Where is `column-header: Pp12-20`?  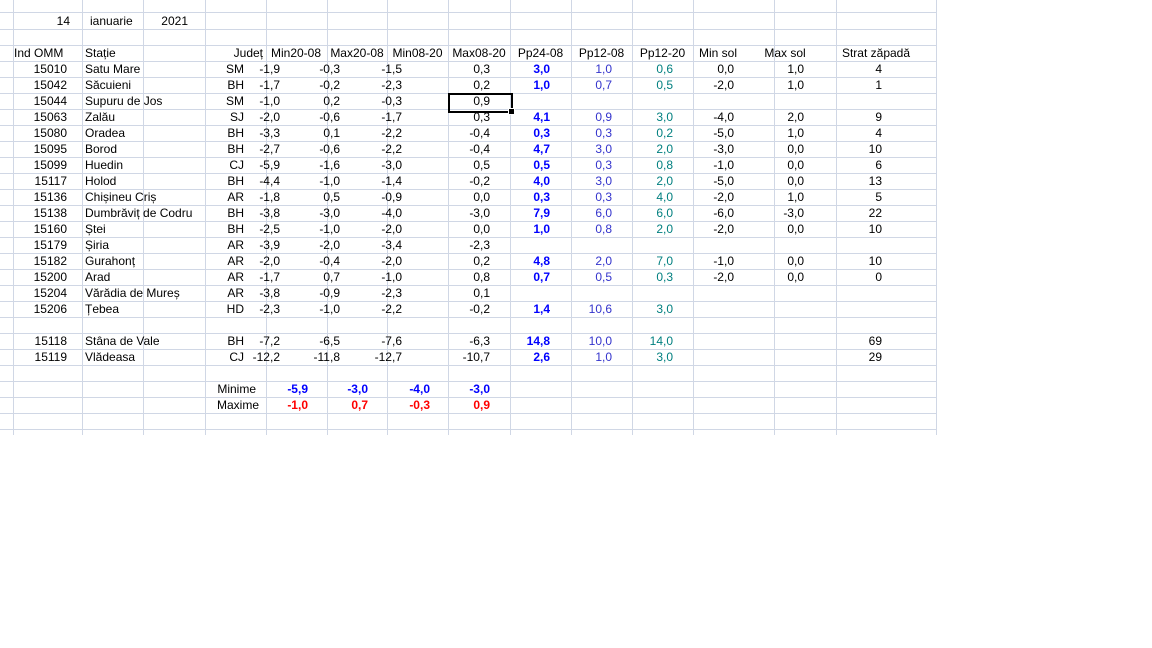
column-header: Pp12-20 is located at coordinates (662, 53).